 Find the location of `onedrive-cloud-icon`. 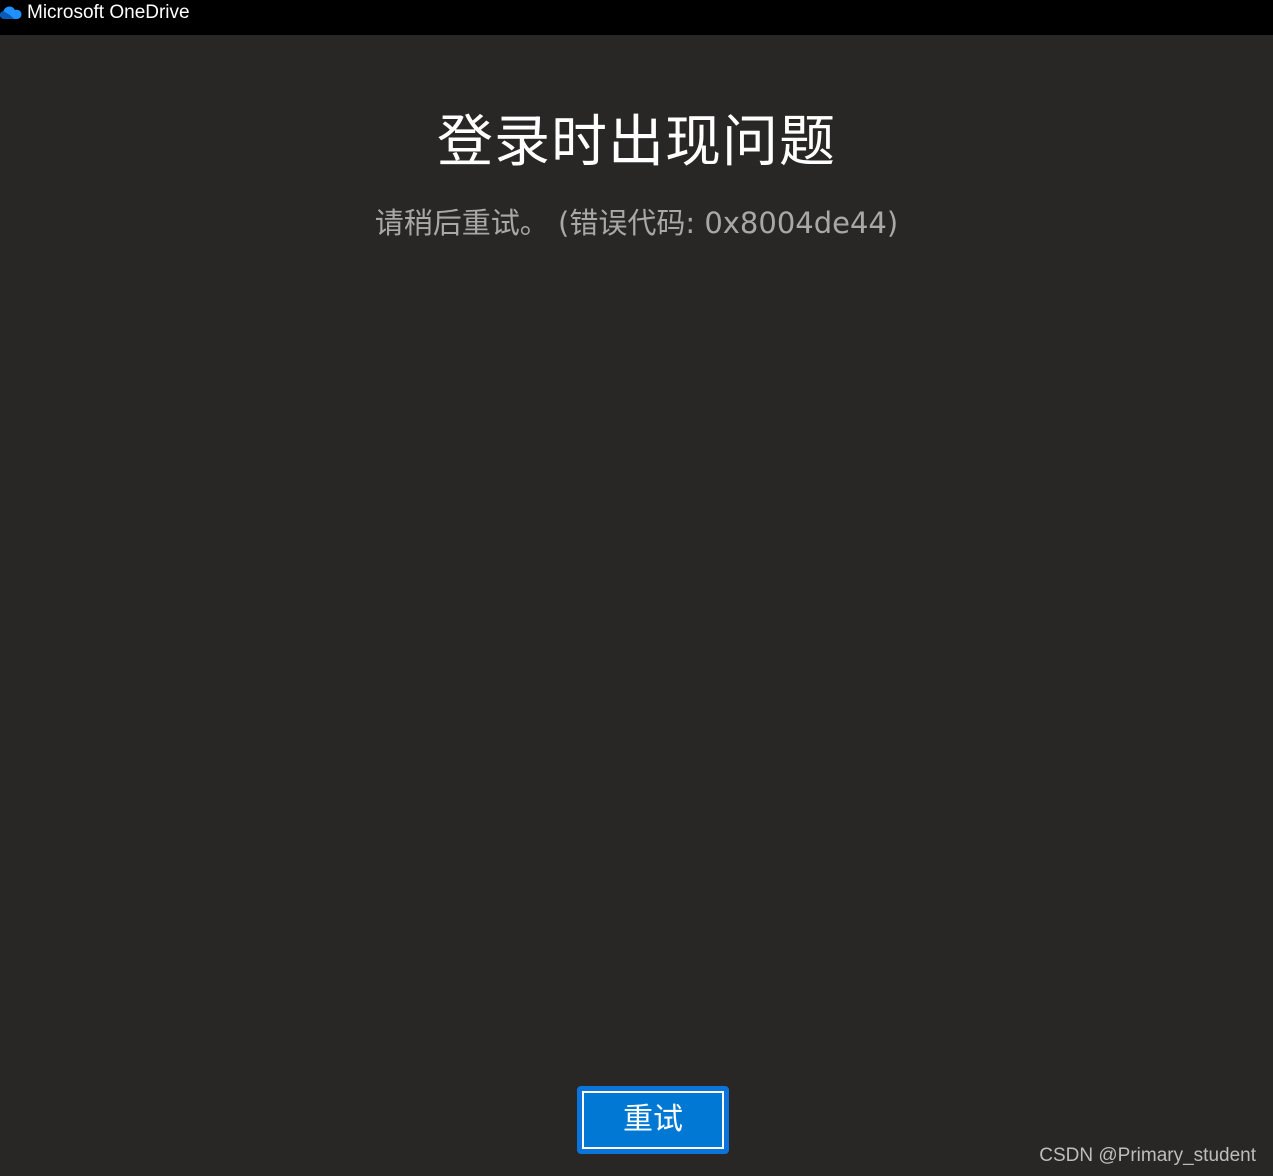

onedrive-cloud-icon is located at coordinates (11, 13).